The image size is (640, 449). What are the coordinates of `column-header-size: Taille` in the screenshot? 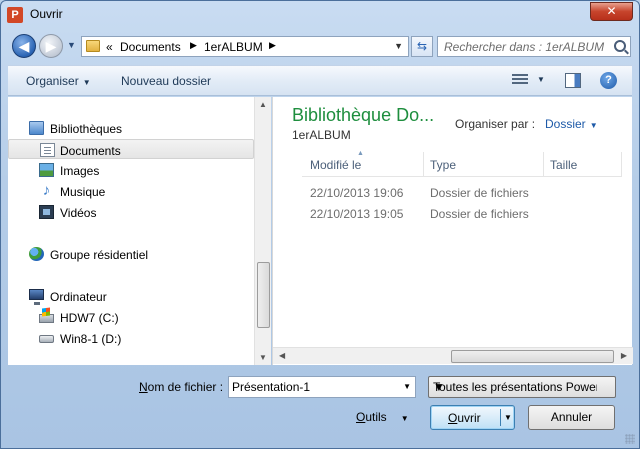 It's located at (563, 165).